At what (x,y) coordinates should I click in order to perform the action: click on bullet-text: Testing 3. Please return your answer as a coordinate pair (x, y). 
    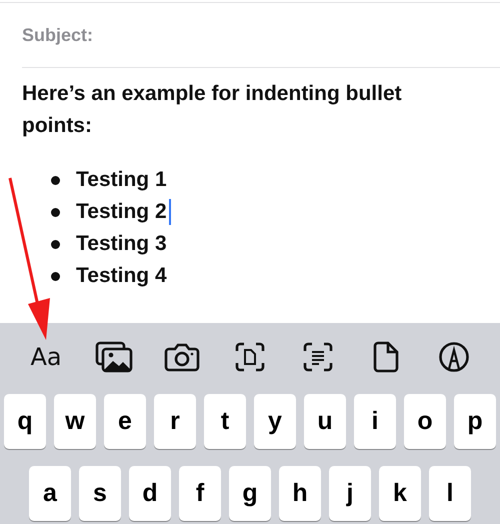
    Looking at the image, I should click on (121, 244).